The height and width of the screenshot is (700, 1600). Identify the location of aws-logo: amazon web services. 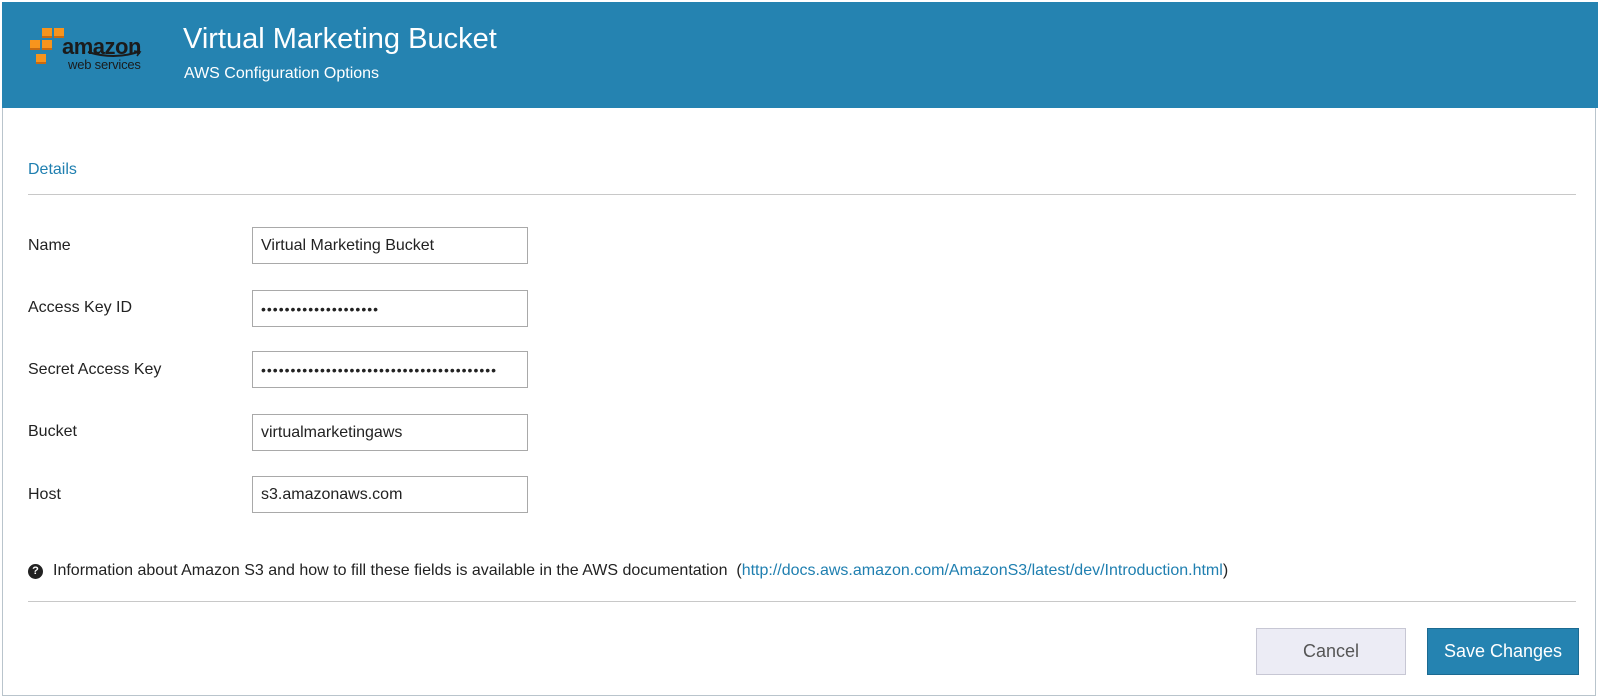
(93, 52).